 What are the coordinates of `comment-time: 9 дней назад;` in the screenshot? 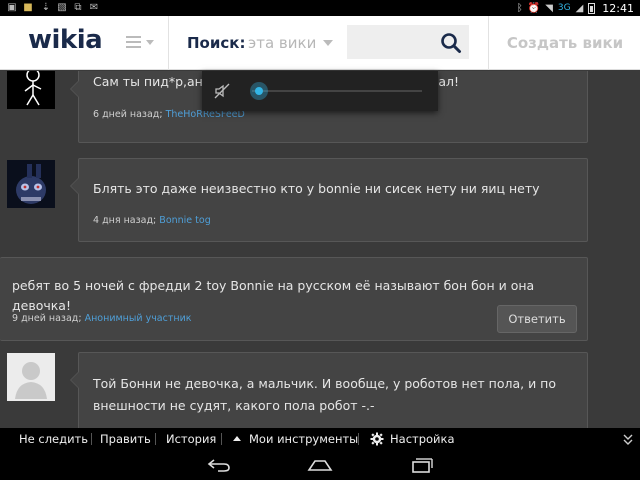 It's located at (47, 318).